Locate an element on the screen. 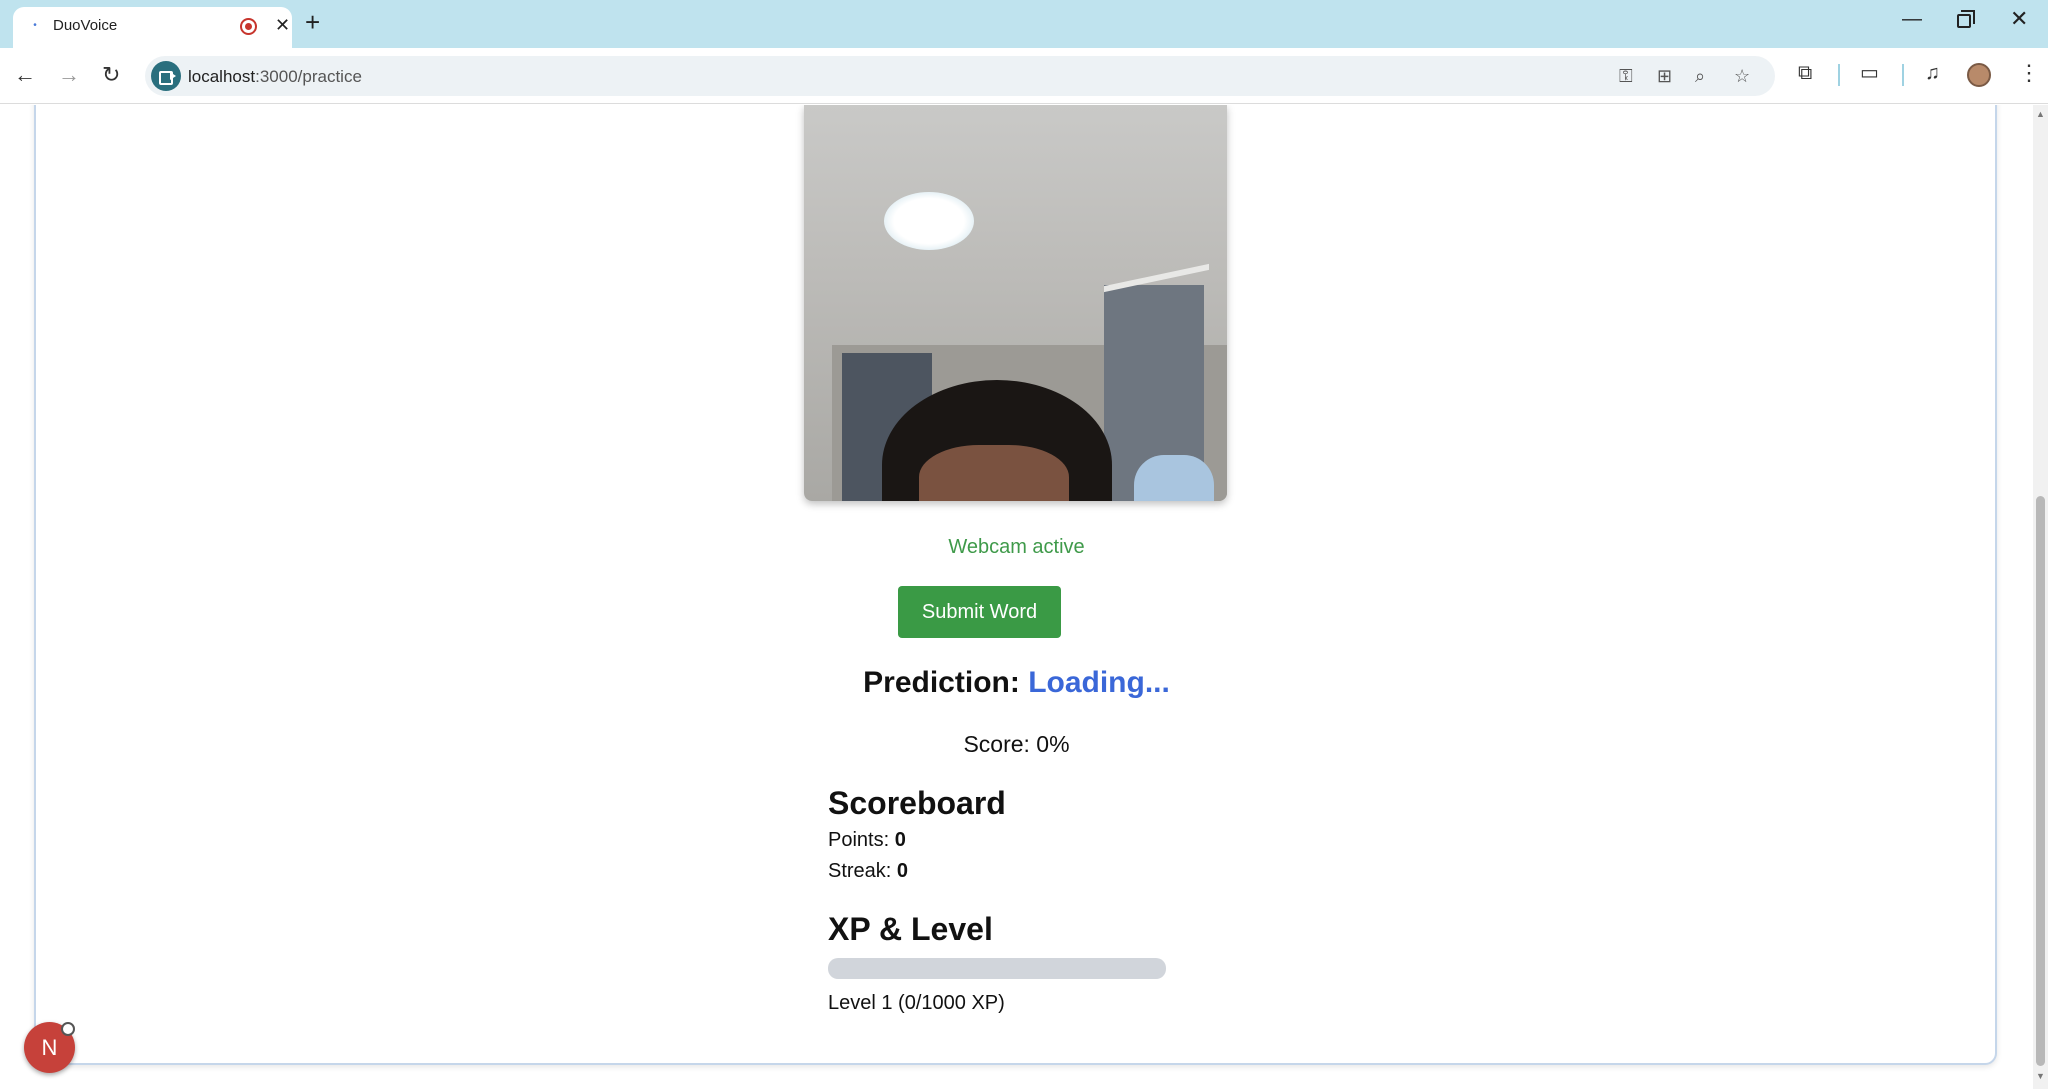 The height and width of the screenshot is (1089, 2048). webcam-status: Webcam active is located at coordinates (1016, 547).